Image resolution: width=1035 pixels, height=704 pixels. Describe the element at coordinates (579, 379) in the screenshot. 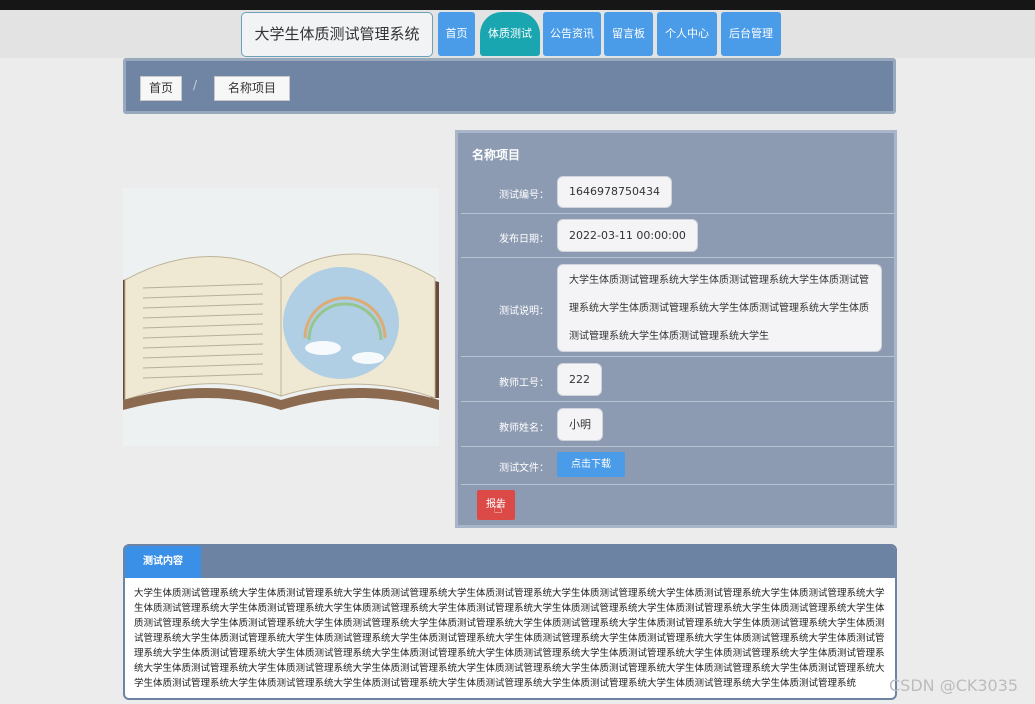

I see `teacher-no-value: 222` at that location.